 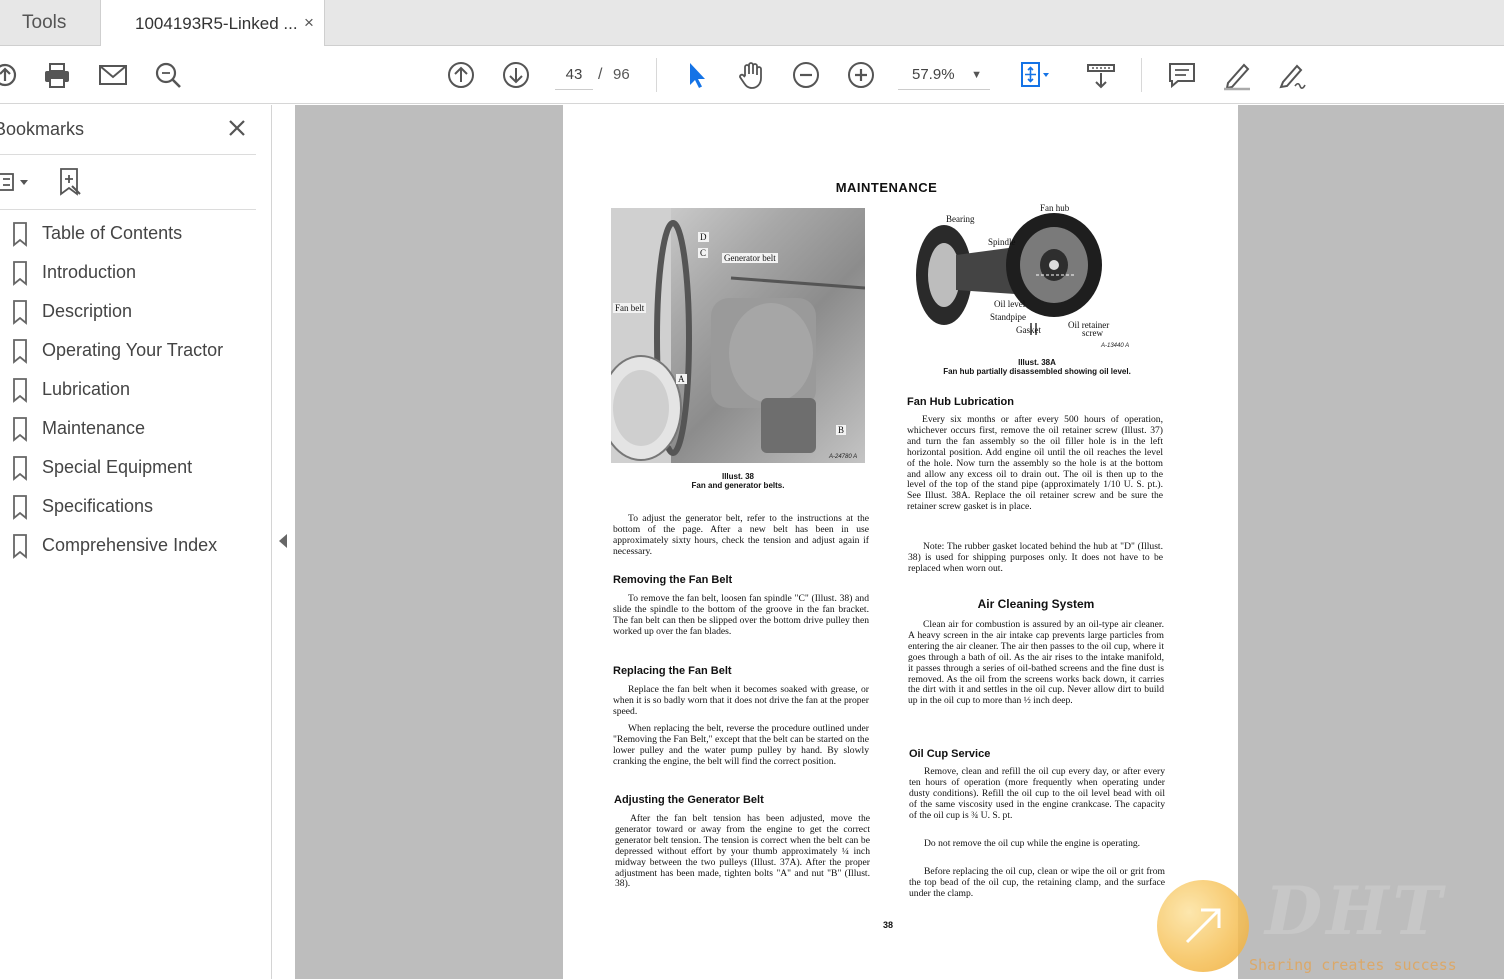 I want to click on bookmark-label: Comprehensive Index, so click(x=130, y=545).